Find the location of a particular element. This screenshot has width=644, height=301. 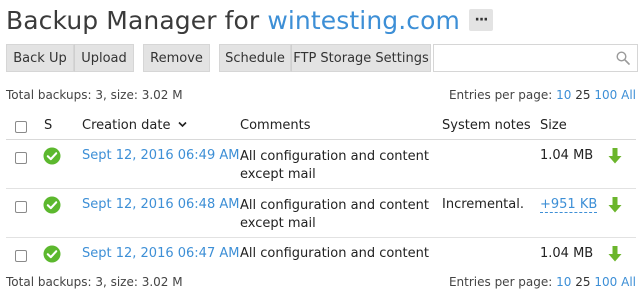

search-box is located at coordinates (535, 58).